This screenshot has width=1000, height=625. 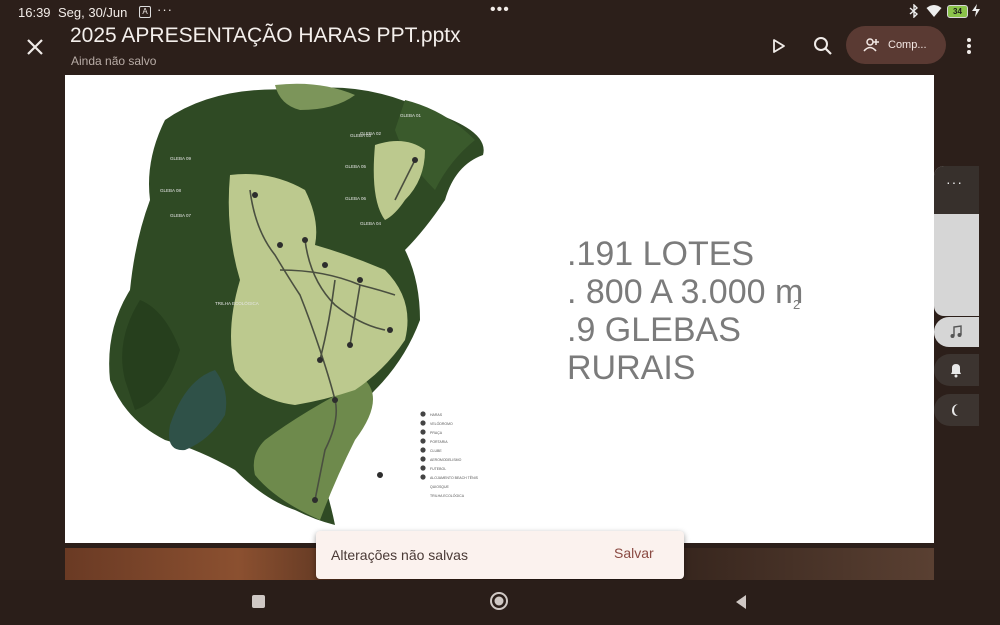 What do you see at coordinates (741, 602) in the screenshot?
I see `back-icon` at bounding box center [741, 602].